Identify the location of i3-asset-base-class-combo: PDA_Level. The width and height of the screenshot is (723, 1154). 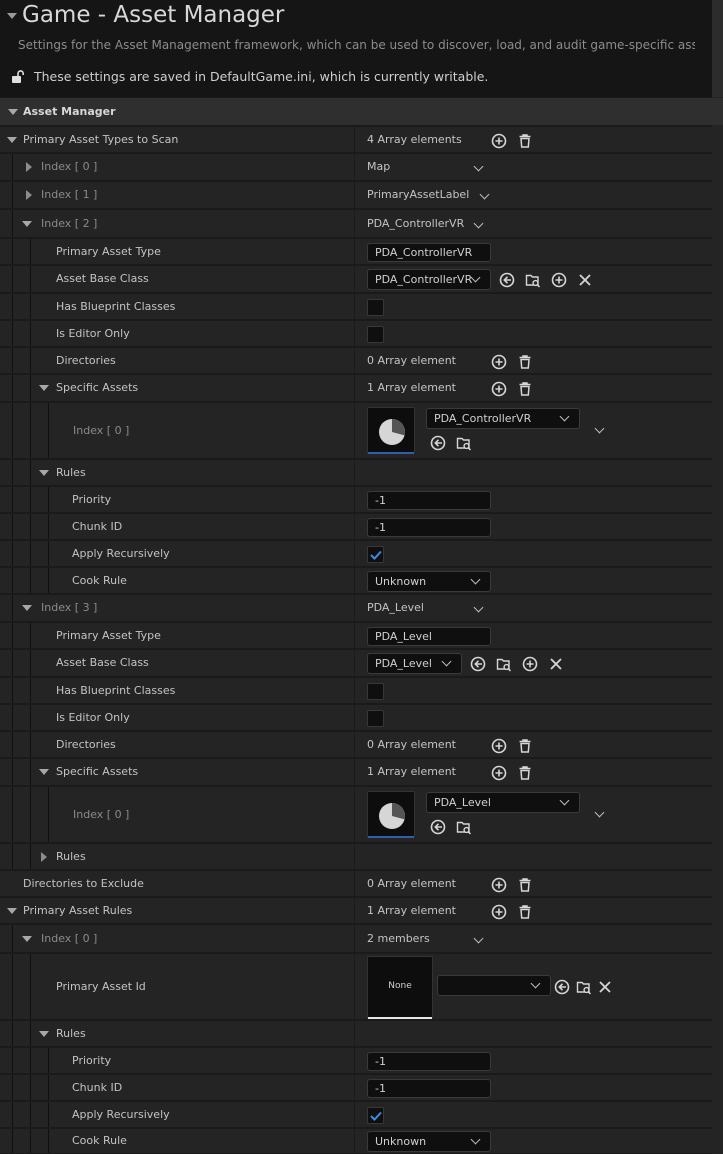
(414, 663).